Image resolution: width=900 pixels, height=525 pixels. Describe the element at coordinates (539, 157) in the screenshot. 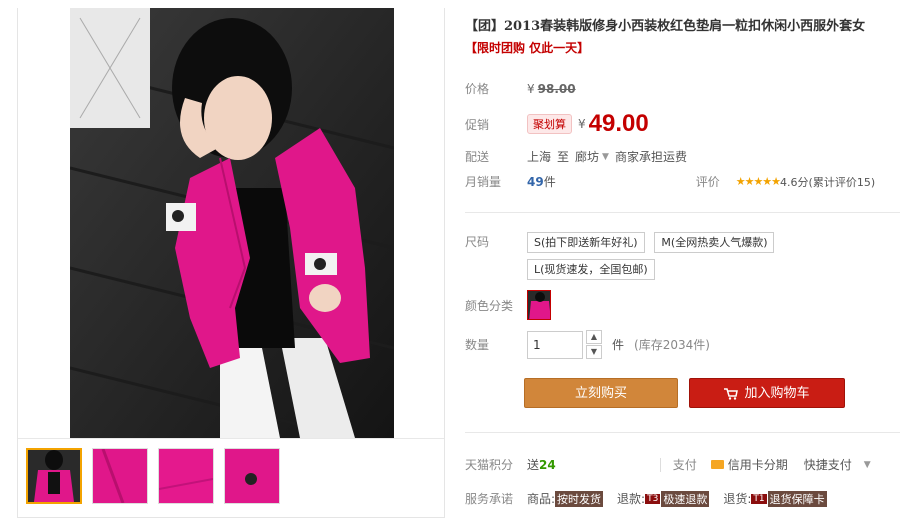

I see `ship-from: 上海` at that location.